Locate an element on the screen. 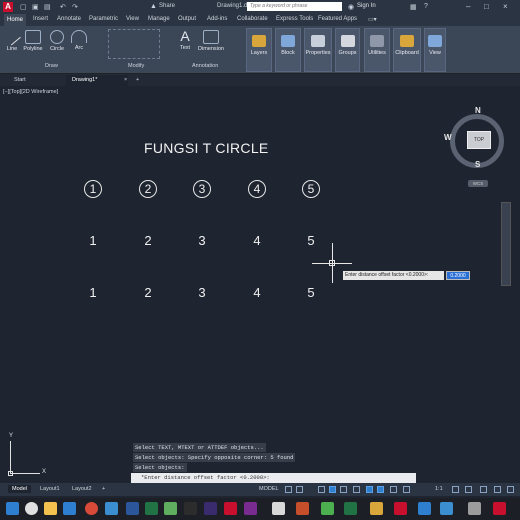 The width and height of the screenshot is (520, 520). snap-icon is located at coordinates (299, 489).